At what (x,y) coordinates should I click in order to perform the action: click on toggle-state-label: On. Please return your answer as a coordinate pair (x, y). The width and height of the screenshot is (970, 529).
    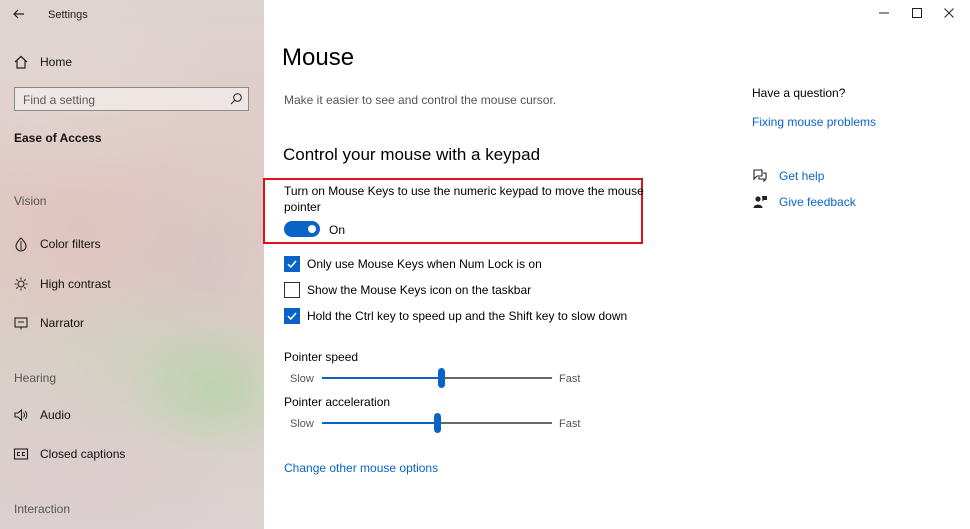
    Looking at the image, I should click on (337, 230).